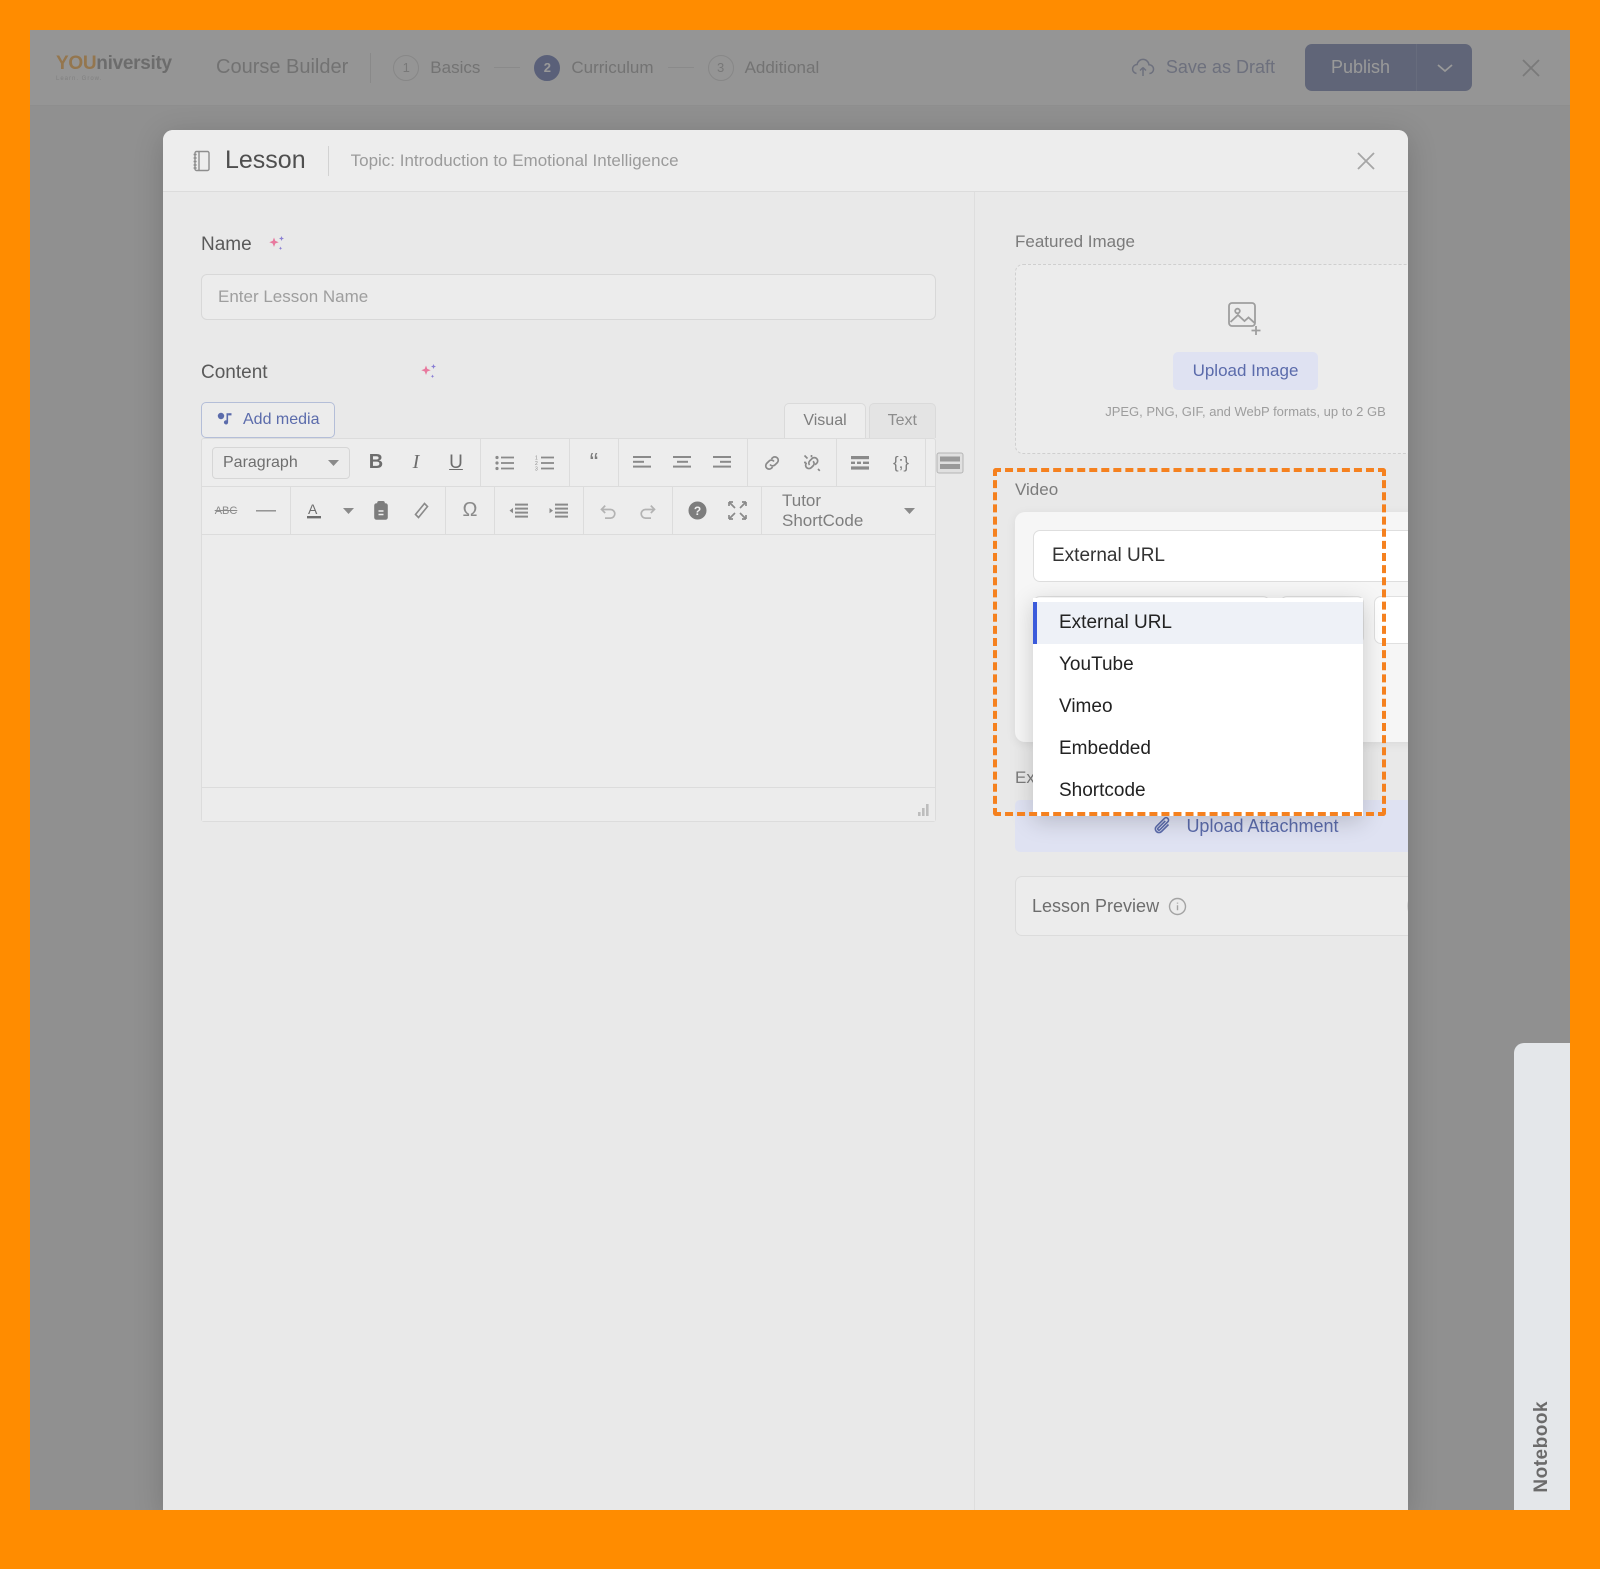 This screenshot has height=1569, width=1600. I want to click on toolbar-group-lists: 123, so click(525, 462).